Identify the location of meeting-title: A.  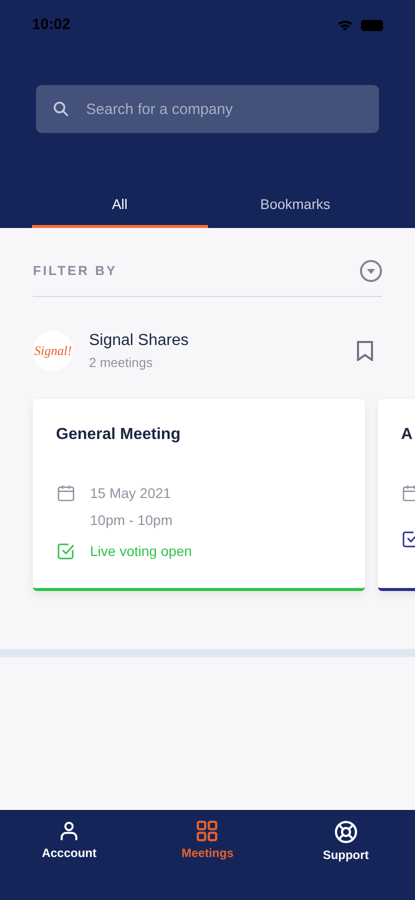
(407, 434).